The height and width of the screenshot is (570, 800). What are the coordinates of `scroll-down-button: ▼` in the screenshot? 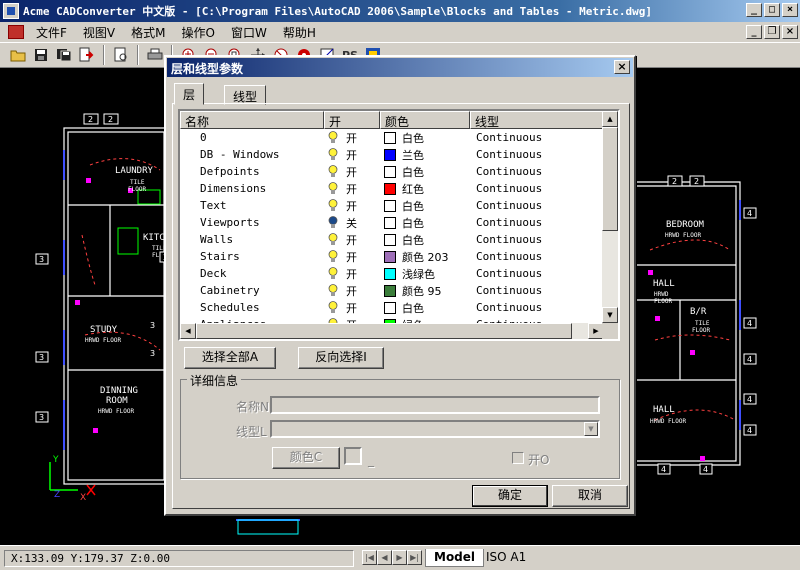 It's located at (610, 315).